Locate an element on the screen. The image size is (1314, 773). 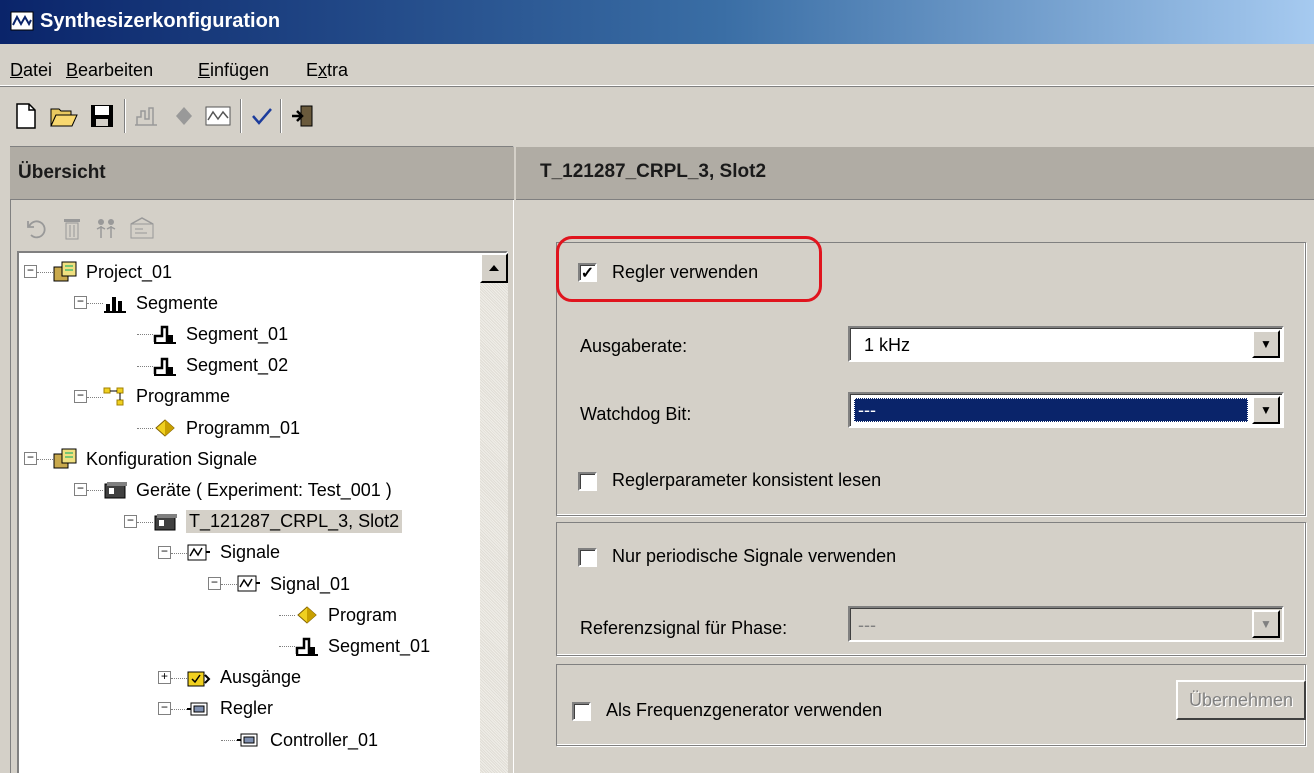
signal-window-icon is located at coordinates (22, 21).